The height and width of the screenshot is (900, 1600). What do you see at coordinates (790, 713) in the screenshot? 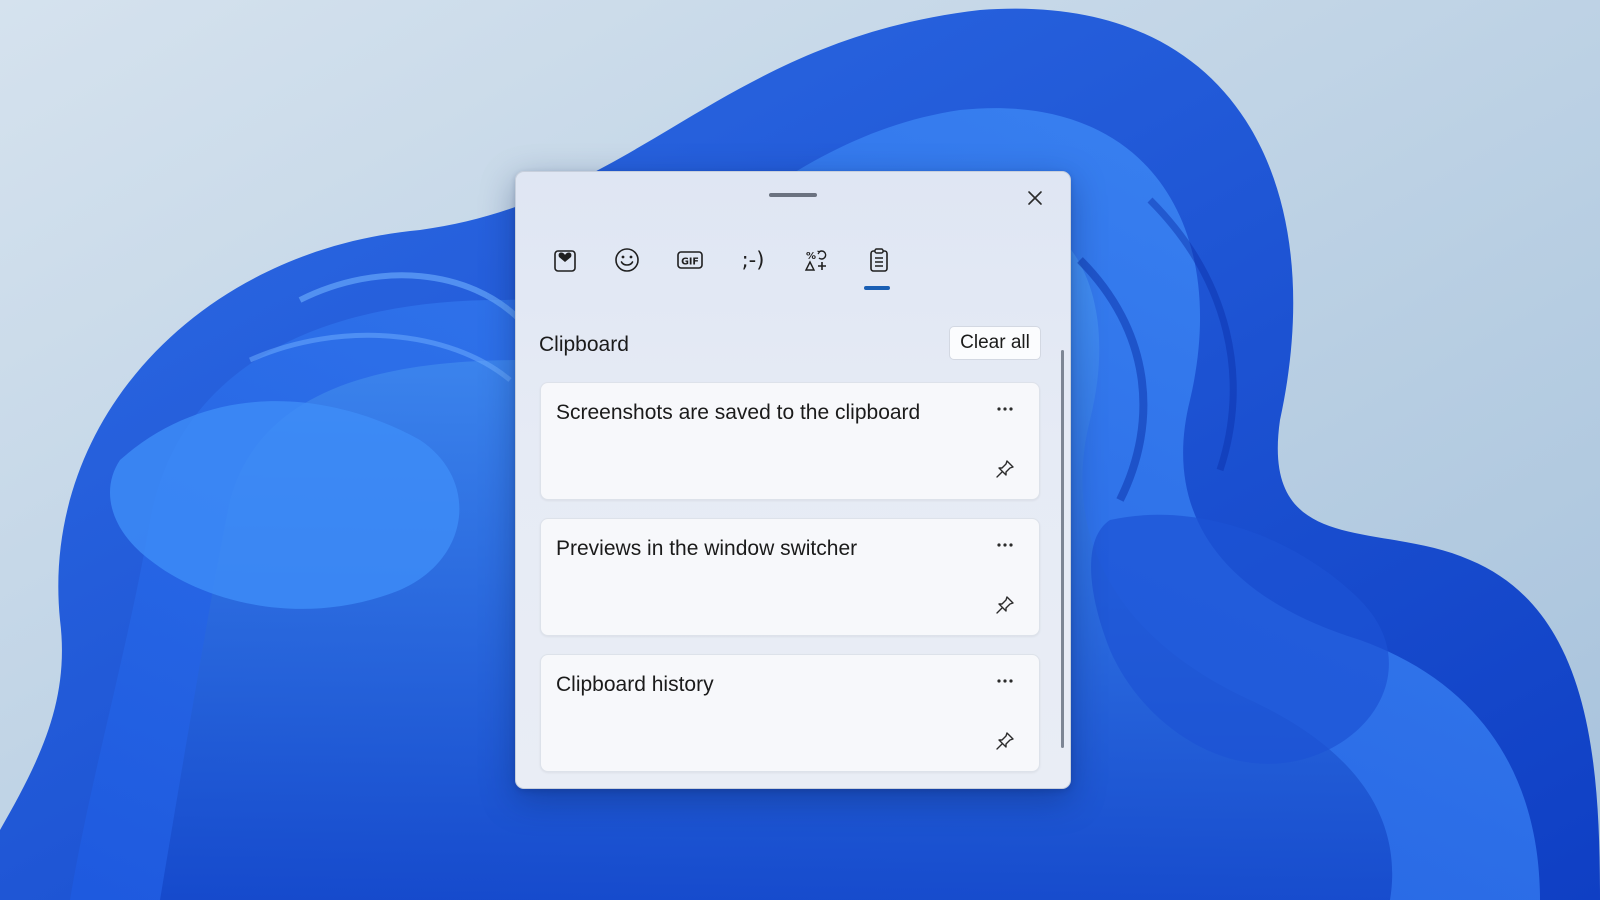
I see `clipboard-item: Clipboard history` at bounding box center [790, 713].